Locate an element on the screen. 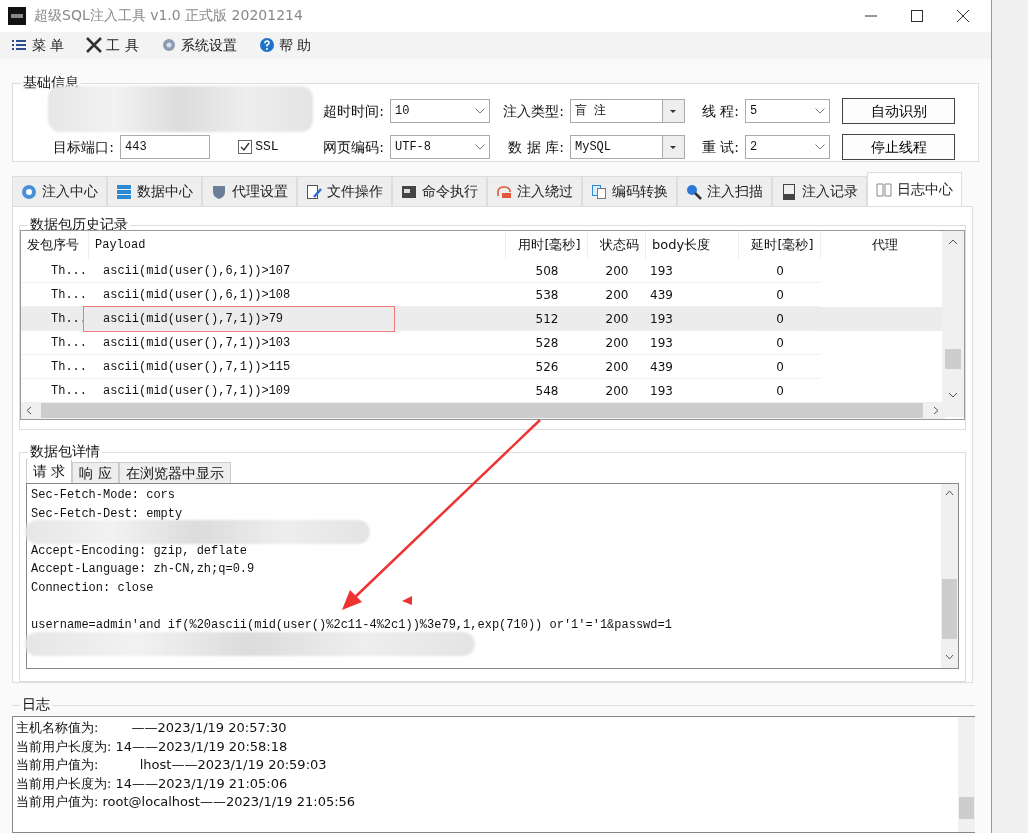 This screenshot has height=833, width=1028. log-text-area: 主机名称值为: ——2023/1/19 20:57:30 当前用户长度为: 14——2023/1/19 20:58:18 当前用户值为: lhost——2023/1/19 20:59:03 当前用户长度为: 14——2023/1/19 21:05:06 当前用户值为: root@localhost——2023/1/19 21:05:56 is located at coordinates (493, 774).